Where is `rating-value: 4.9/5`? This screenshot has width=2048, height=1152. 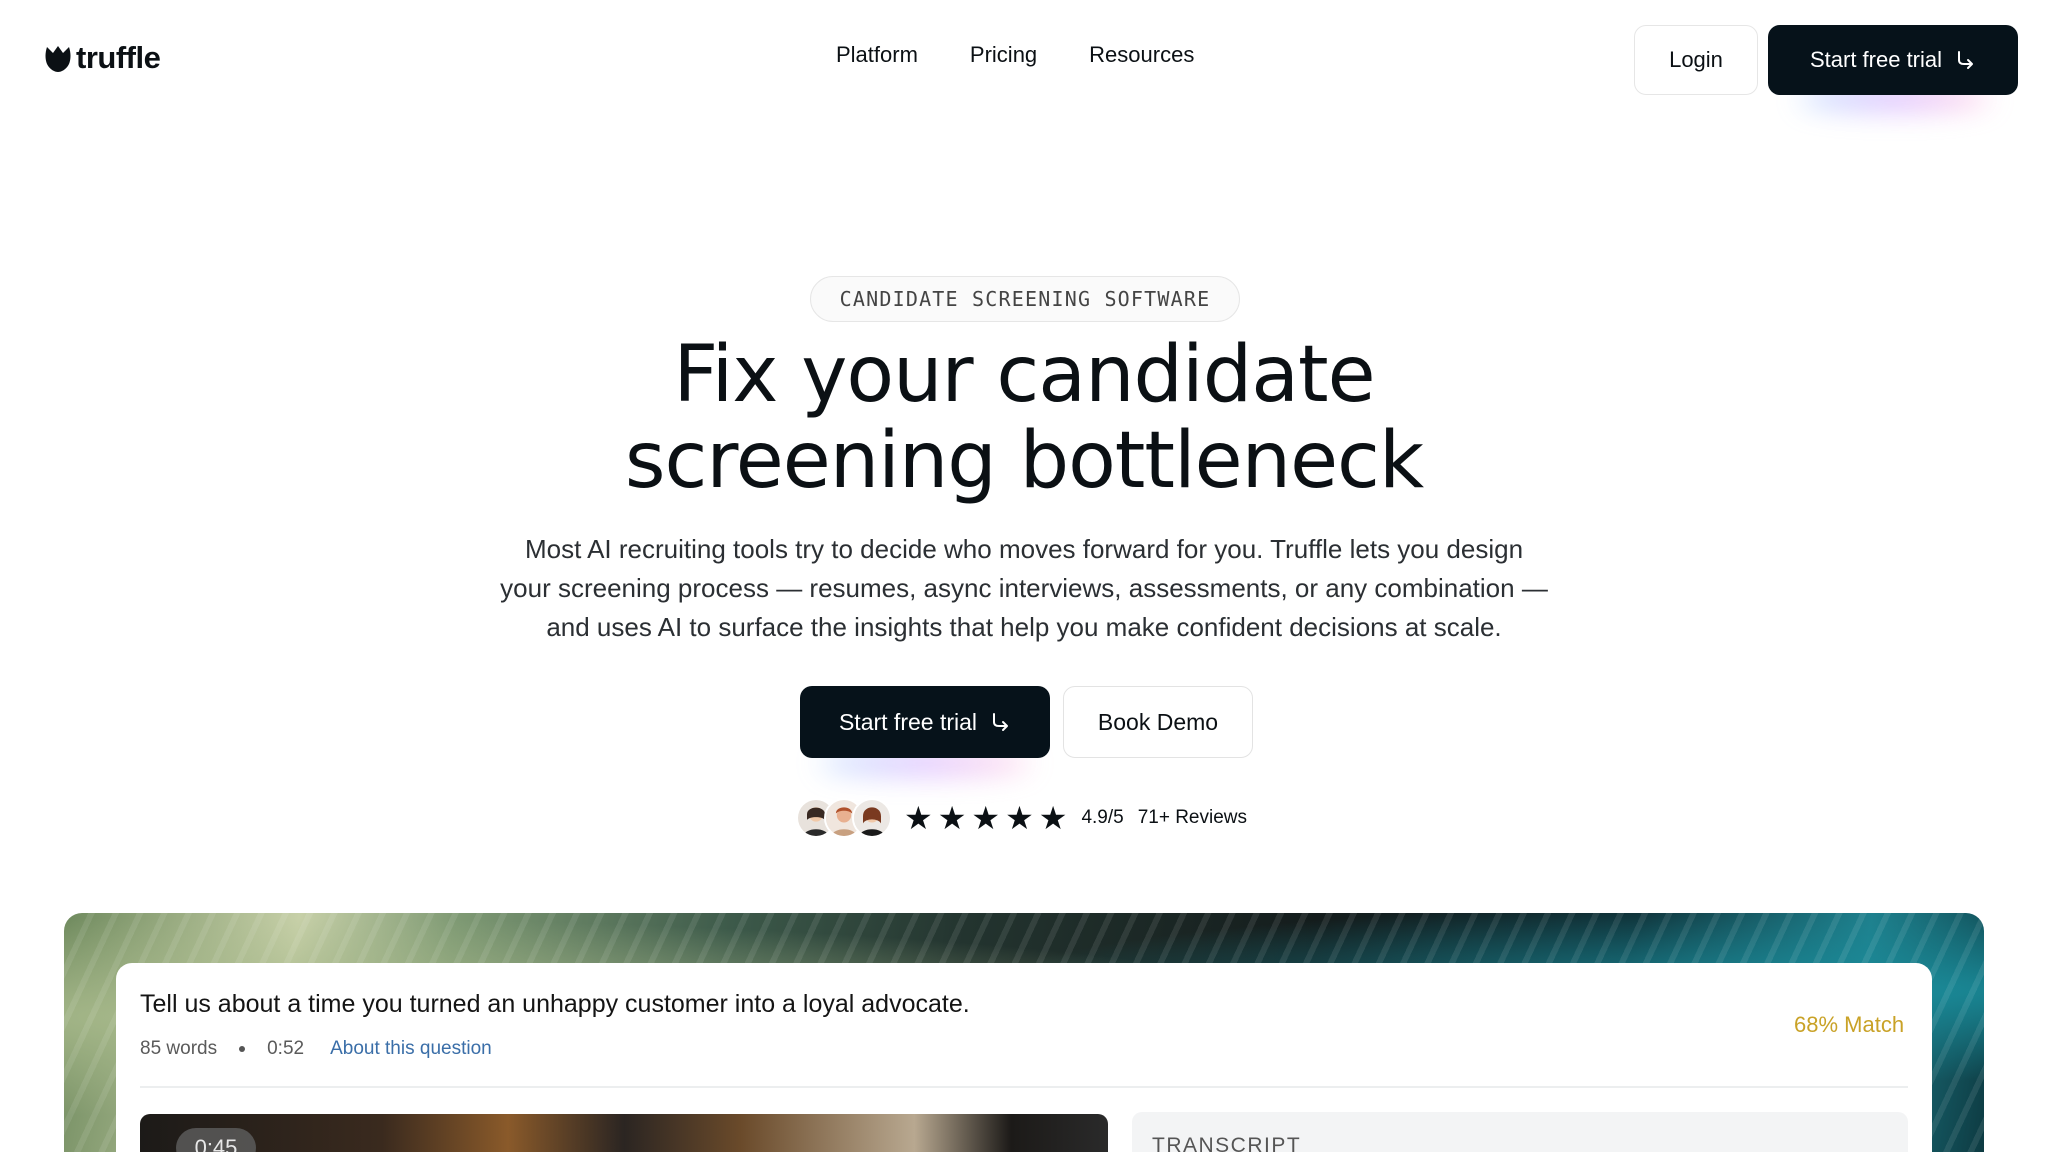
rating-value: 4.9/5 is located at coordinates (1102, 817).